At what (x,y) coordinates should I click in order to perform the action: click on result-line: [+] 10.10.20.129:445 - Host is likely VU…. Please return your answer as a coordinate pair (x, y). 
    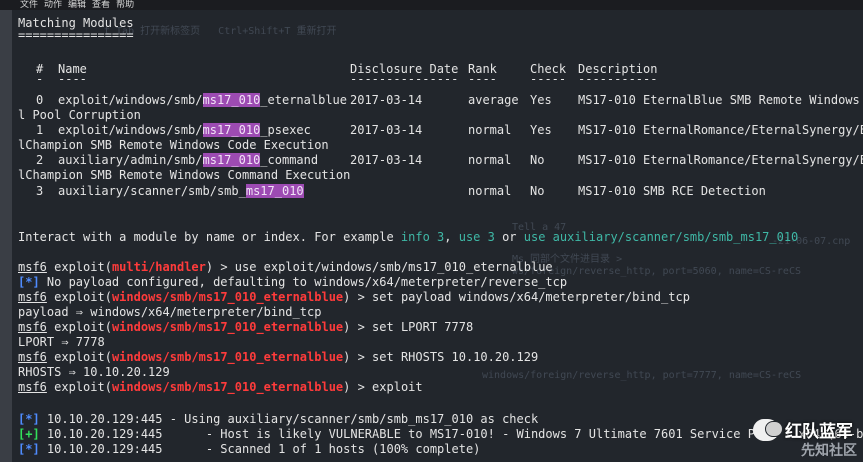
    Looking at the image, I should click on (440, 434).